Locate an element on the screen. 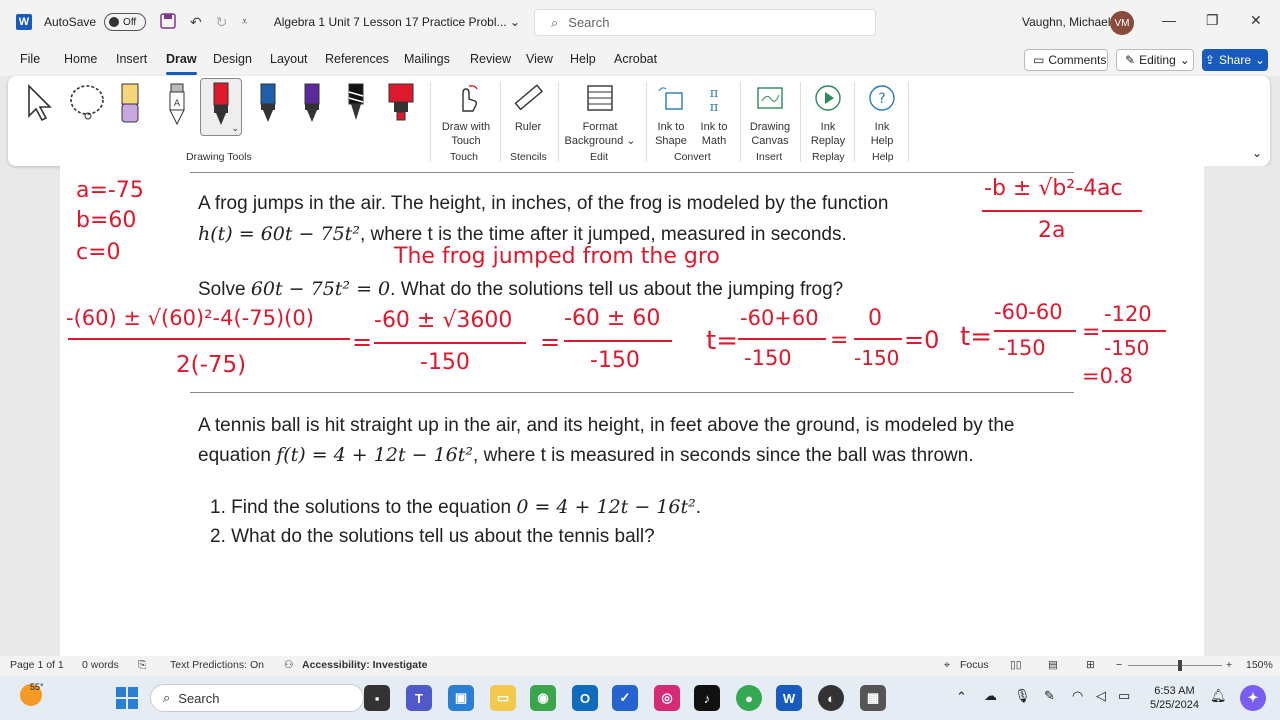 The image size is (1280, 720). page-count: Page 1 of 1 is located at coordinates (37, 665).